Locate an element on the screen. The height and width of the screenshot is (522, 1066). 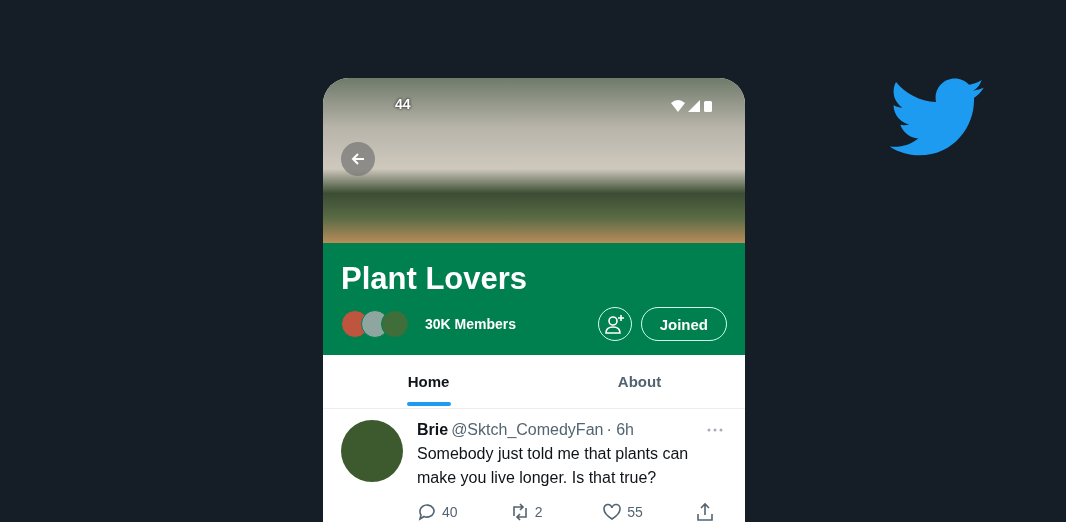
member-count: 30K Members is located at coordinates (471, 324).